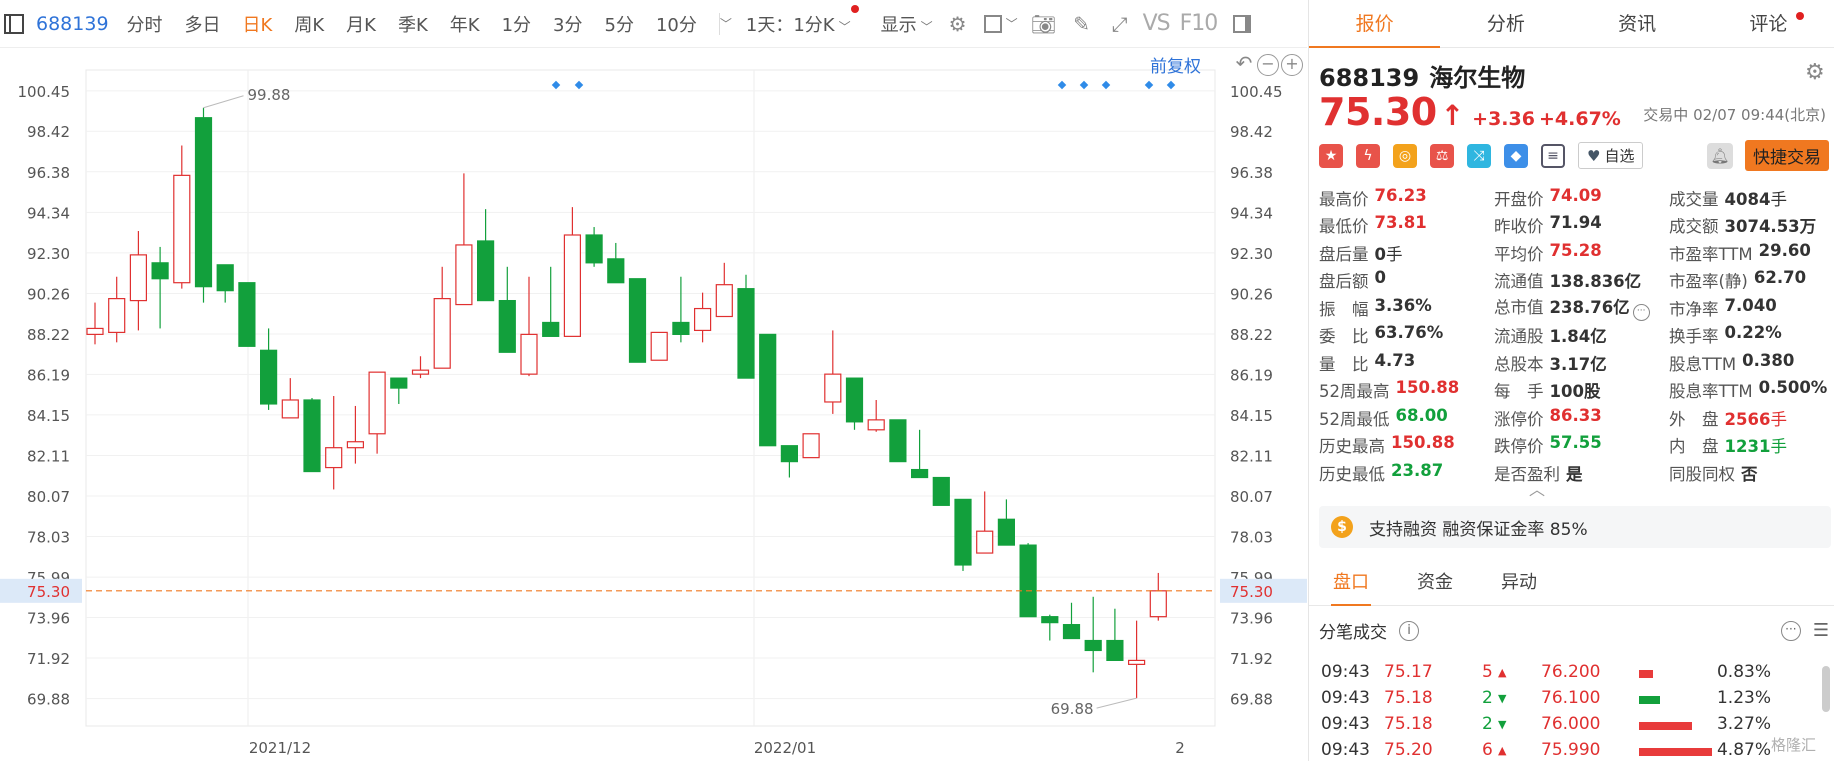 The image size is (1834, 761). What do you see at coordinates (361, 24) in the screenshot?
I see `period-tab-4: 月K` at bounding box center [361, 24].